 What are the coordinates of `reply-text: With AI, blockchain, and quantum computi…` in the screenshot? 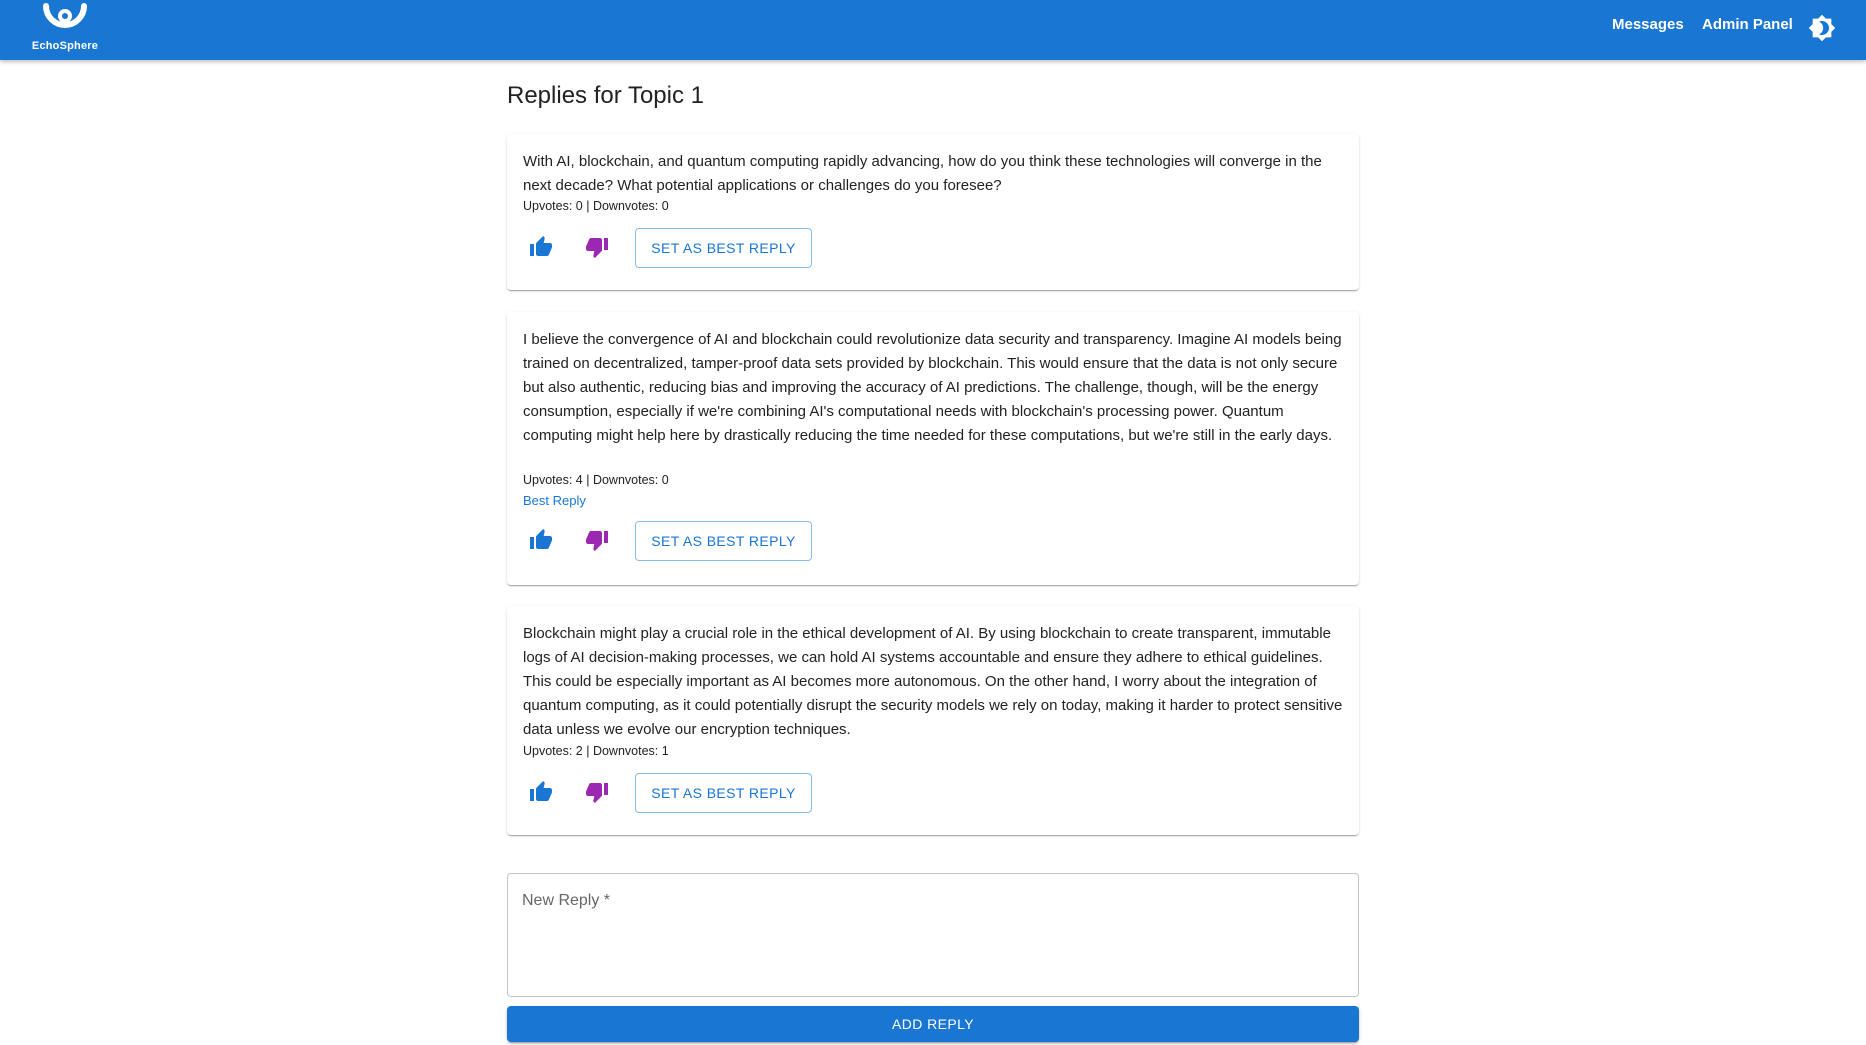 It's located at (922, 173).